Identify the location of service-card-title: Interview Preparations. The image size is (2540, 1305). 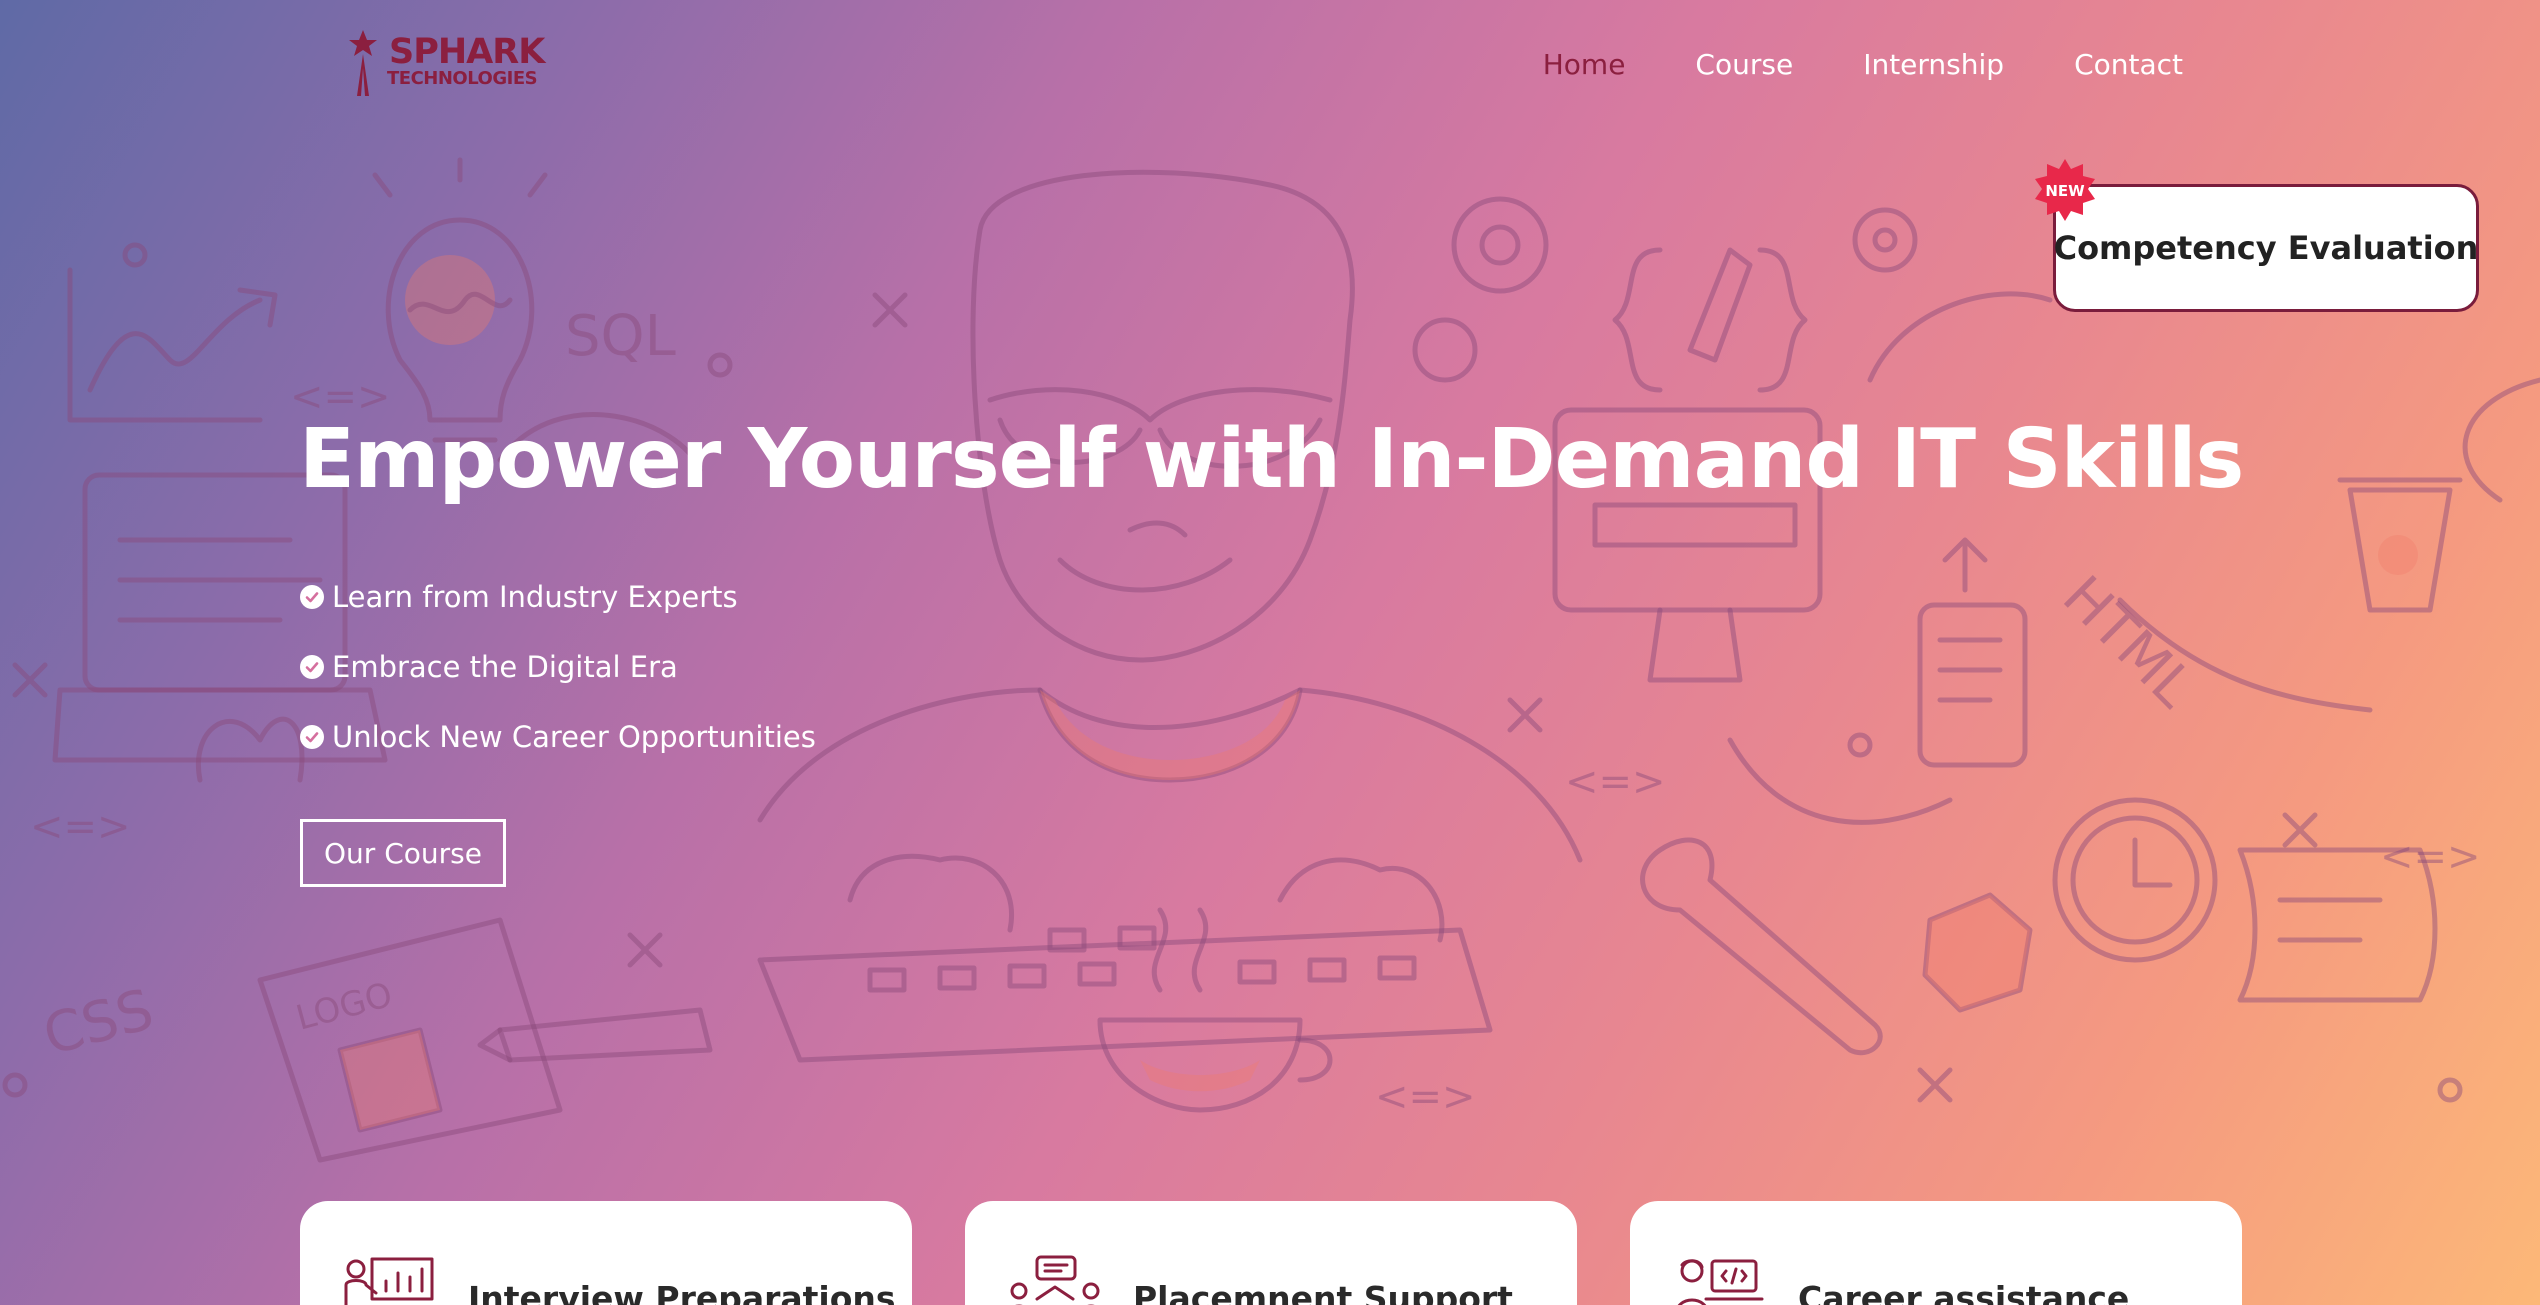
(682, 1292).